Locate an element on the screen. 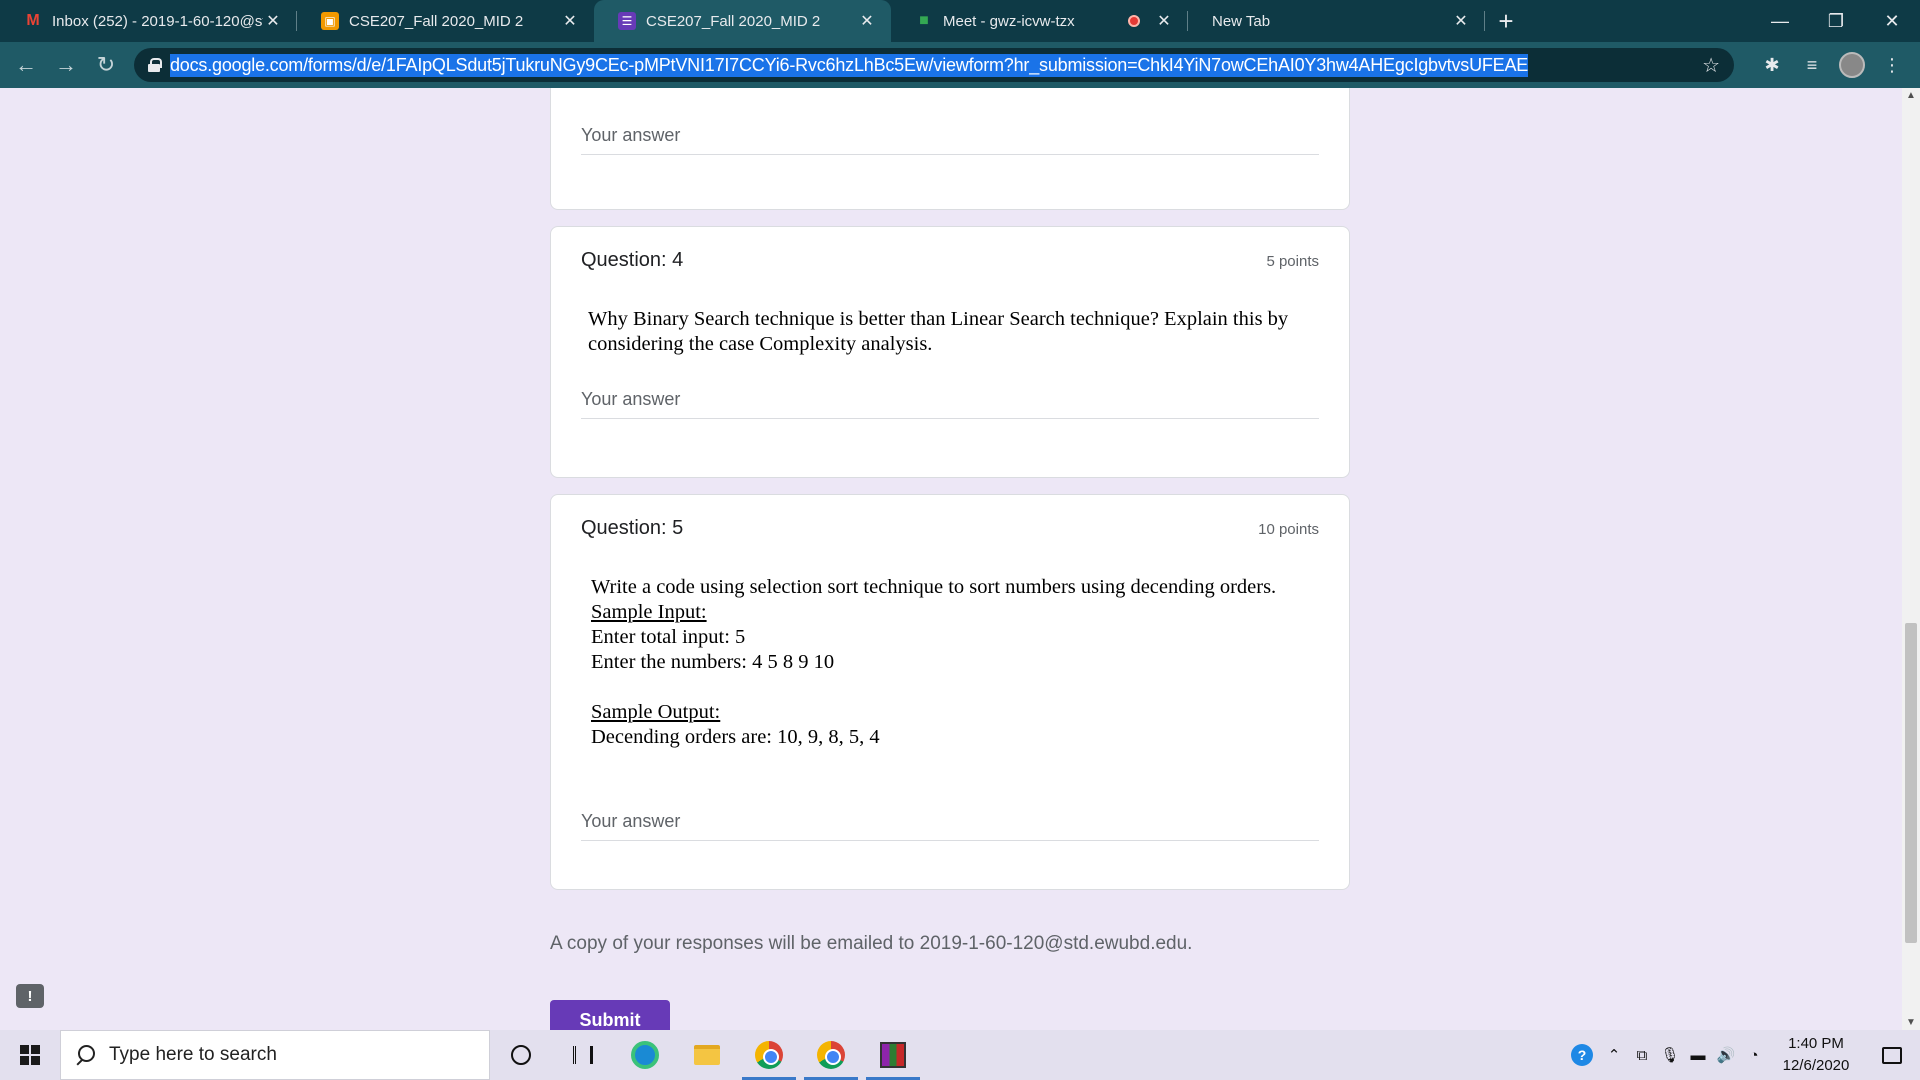 This screenshot has width=1920, height=1080. question-points: 5 points is located at coordinates (1292, 261).